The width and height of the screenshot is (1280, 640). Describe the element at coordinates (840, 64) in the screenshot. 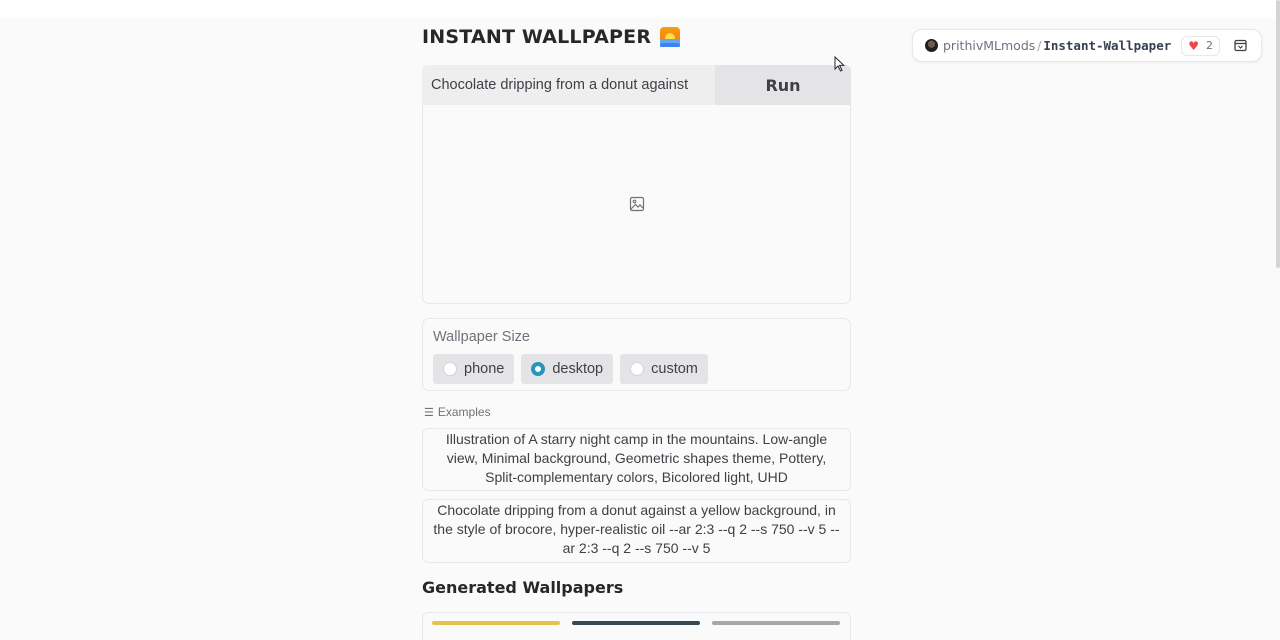

I see `mouse-cursor-icon` at that location.